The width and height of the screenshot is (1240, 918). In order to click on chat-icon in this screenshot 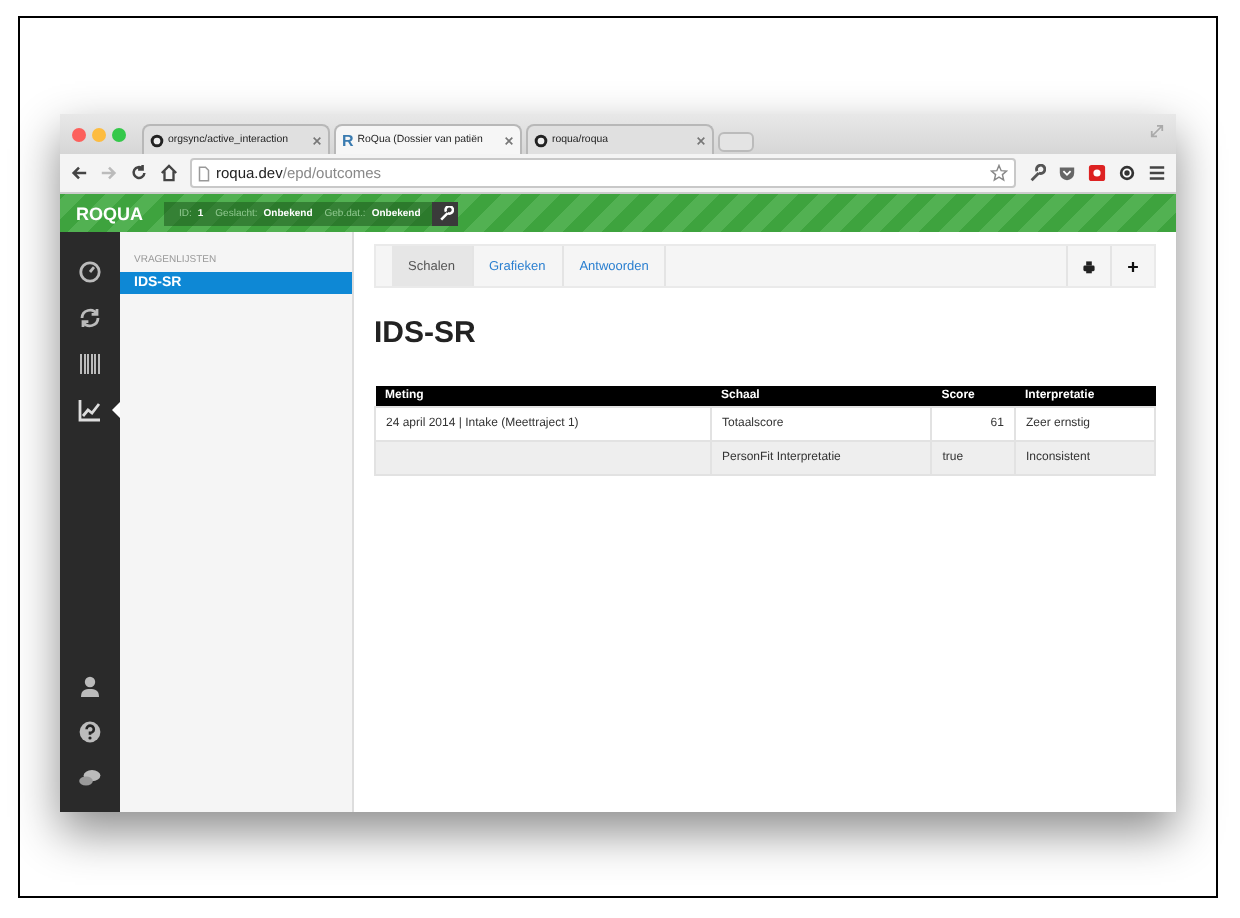, I will do `click(90, 777)`.